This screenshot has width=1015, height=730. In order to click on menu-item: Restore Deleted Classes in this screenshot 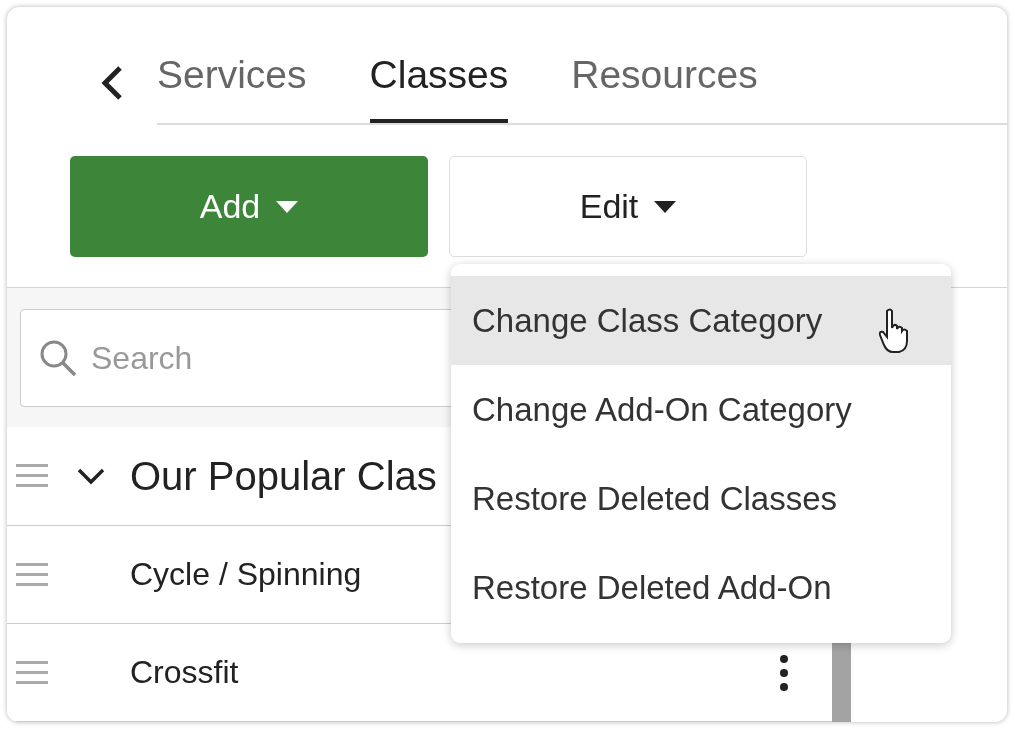, I will do `click(701, 498)`.